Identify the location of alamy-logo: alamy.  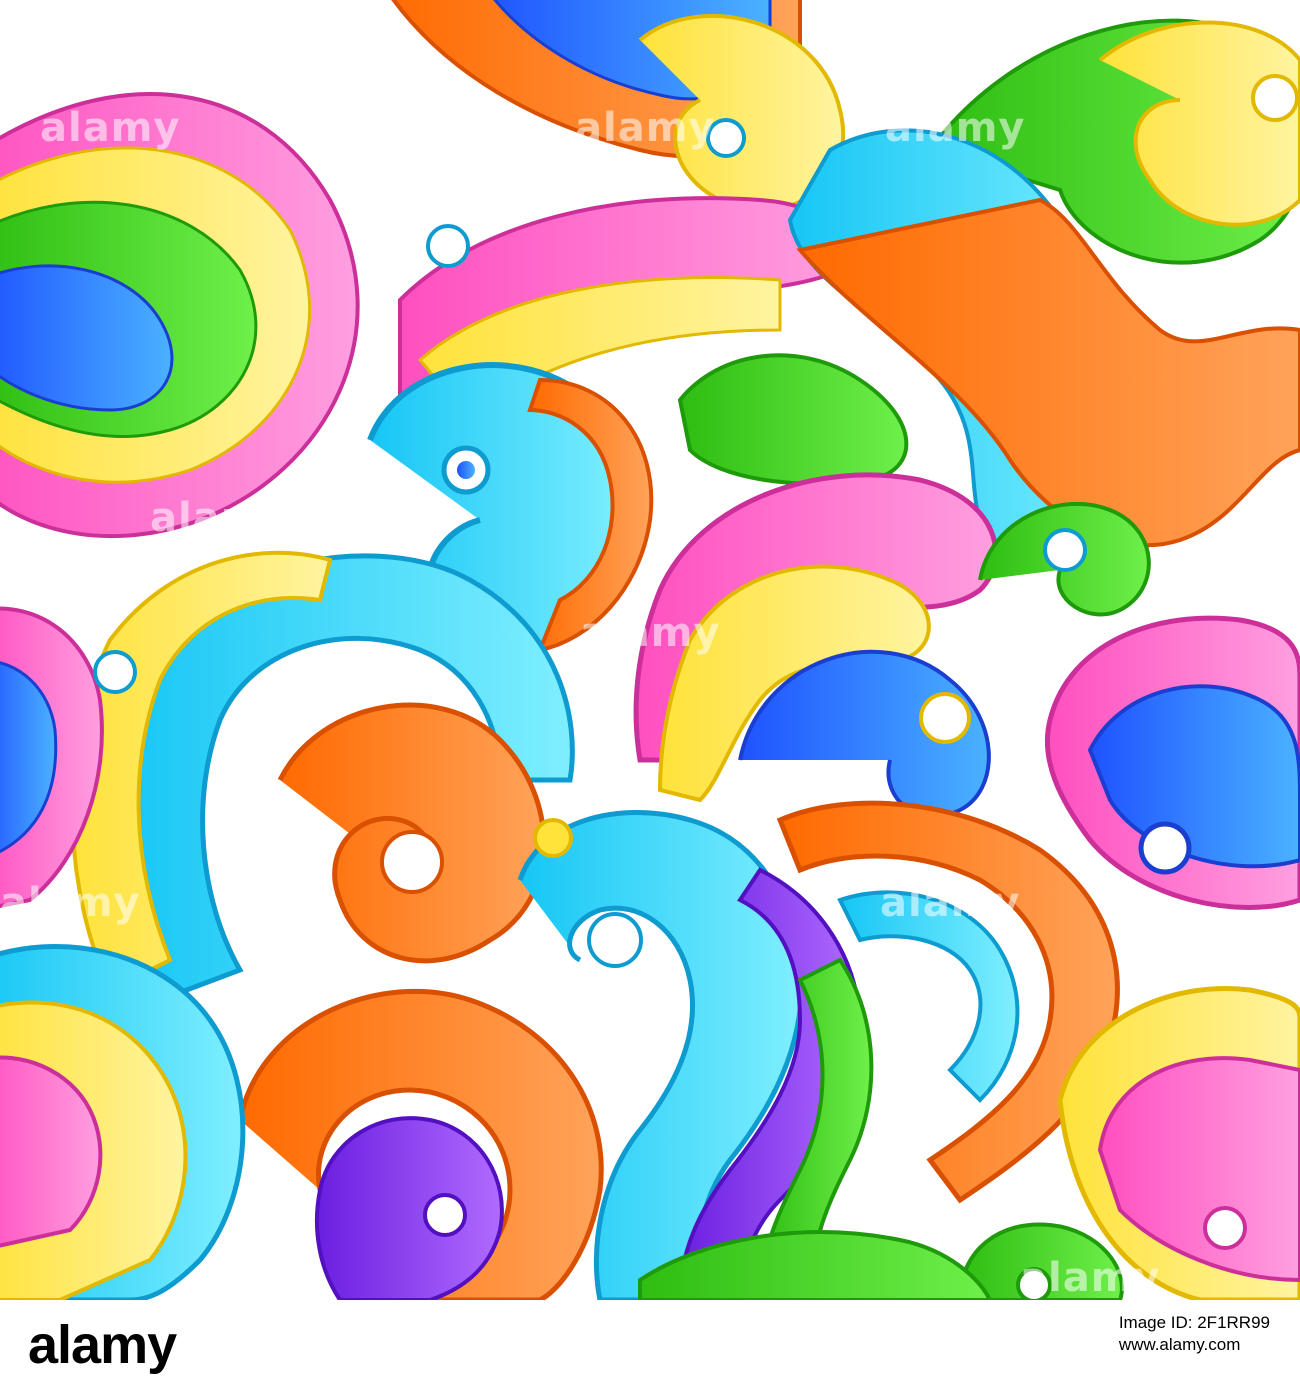
(102, 1345).